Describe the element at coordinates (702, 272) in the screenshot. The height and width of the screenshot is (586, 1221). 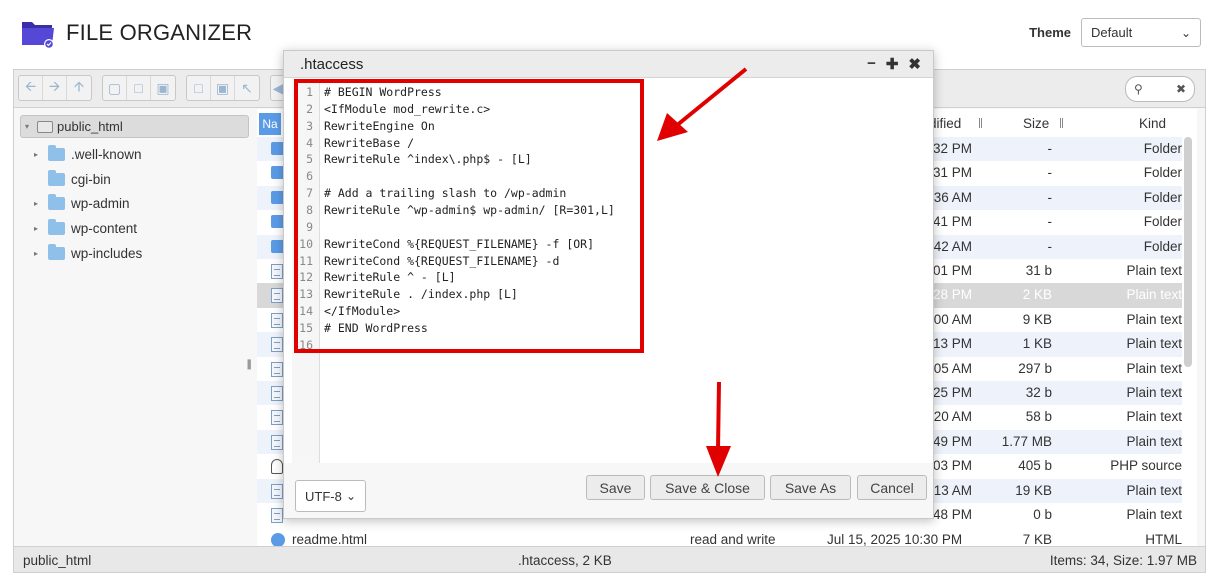
I see `annotation-arrows` at that location.